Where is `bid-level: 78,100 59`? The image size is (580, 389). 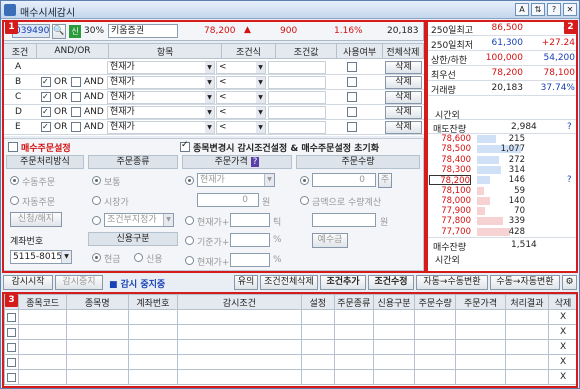
bid-level: 78,100 59 is located at coordinates (502, 191).